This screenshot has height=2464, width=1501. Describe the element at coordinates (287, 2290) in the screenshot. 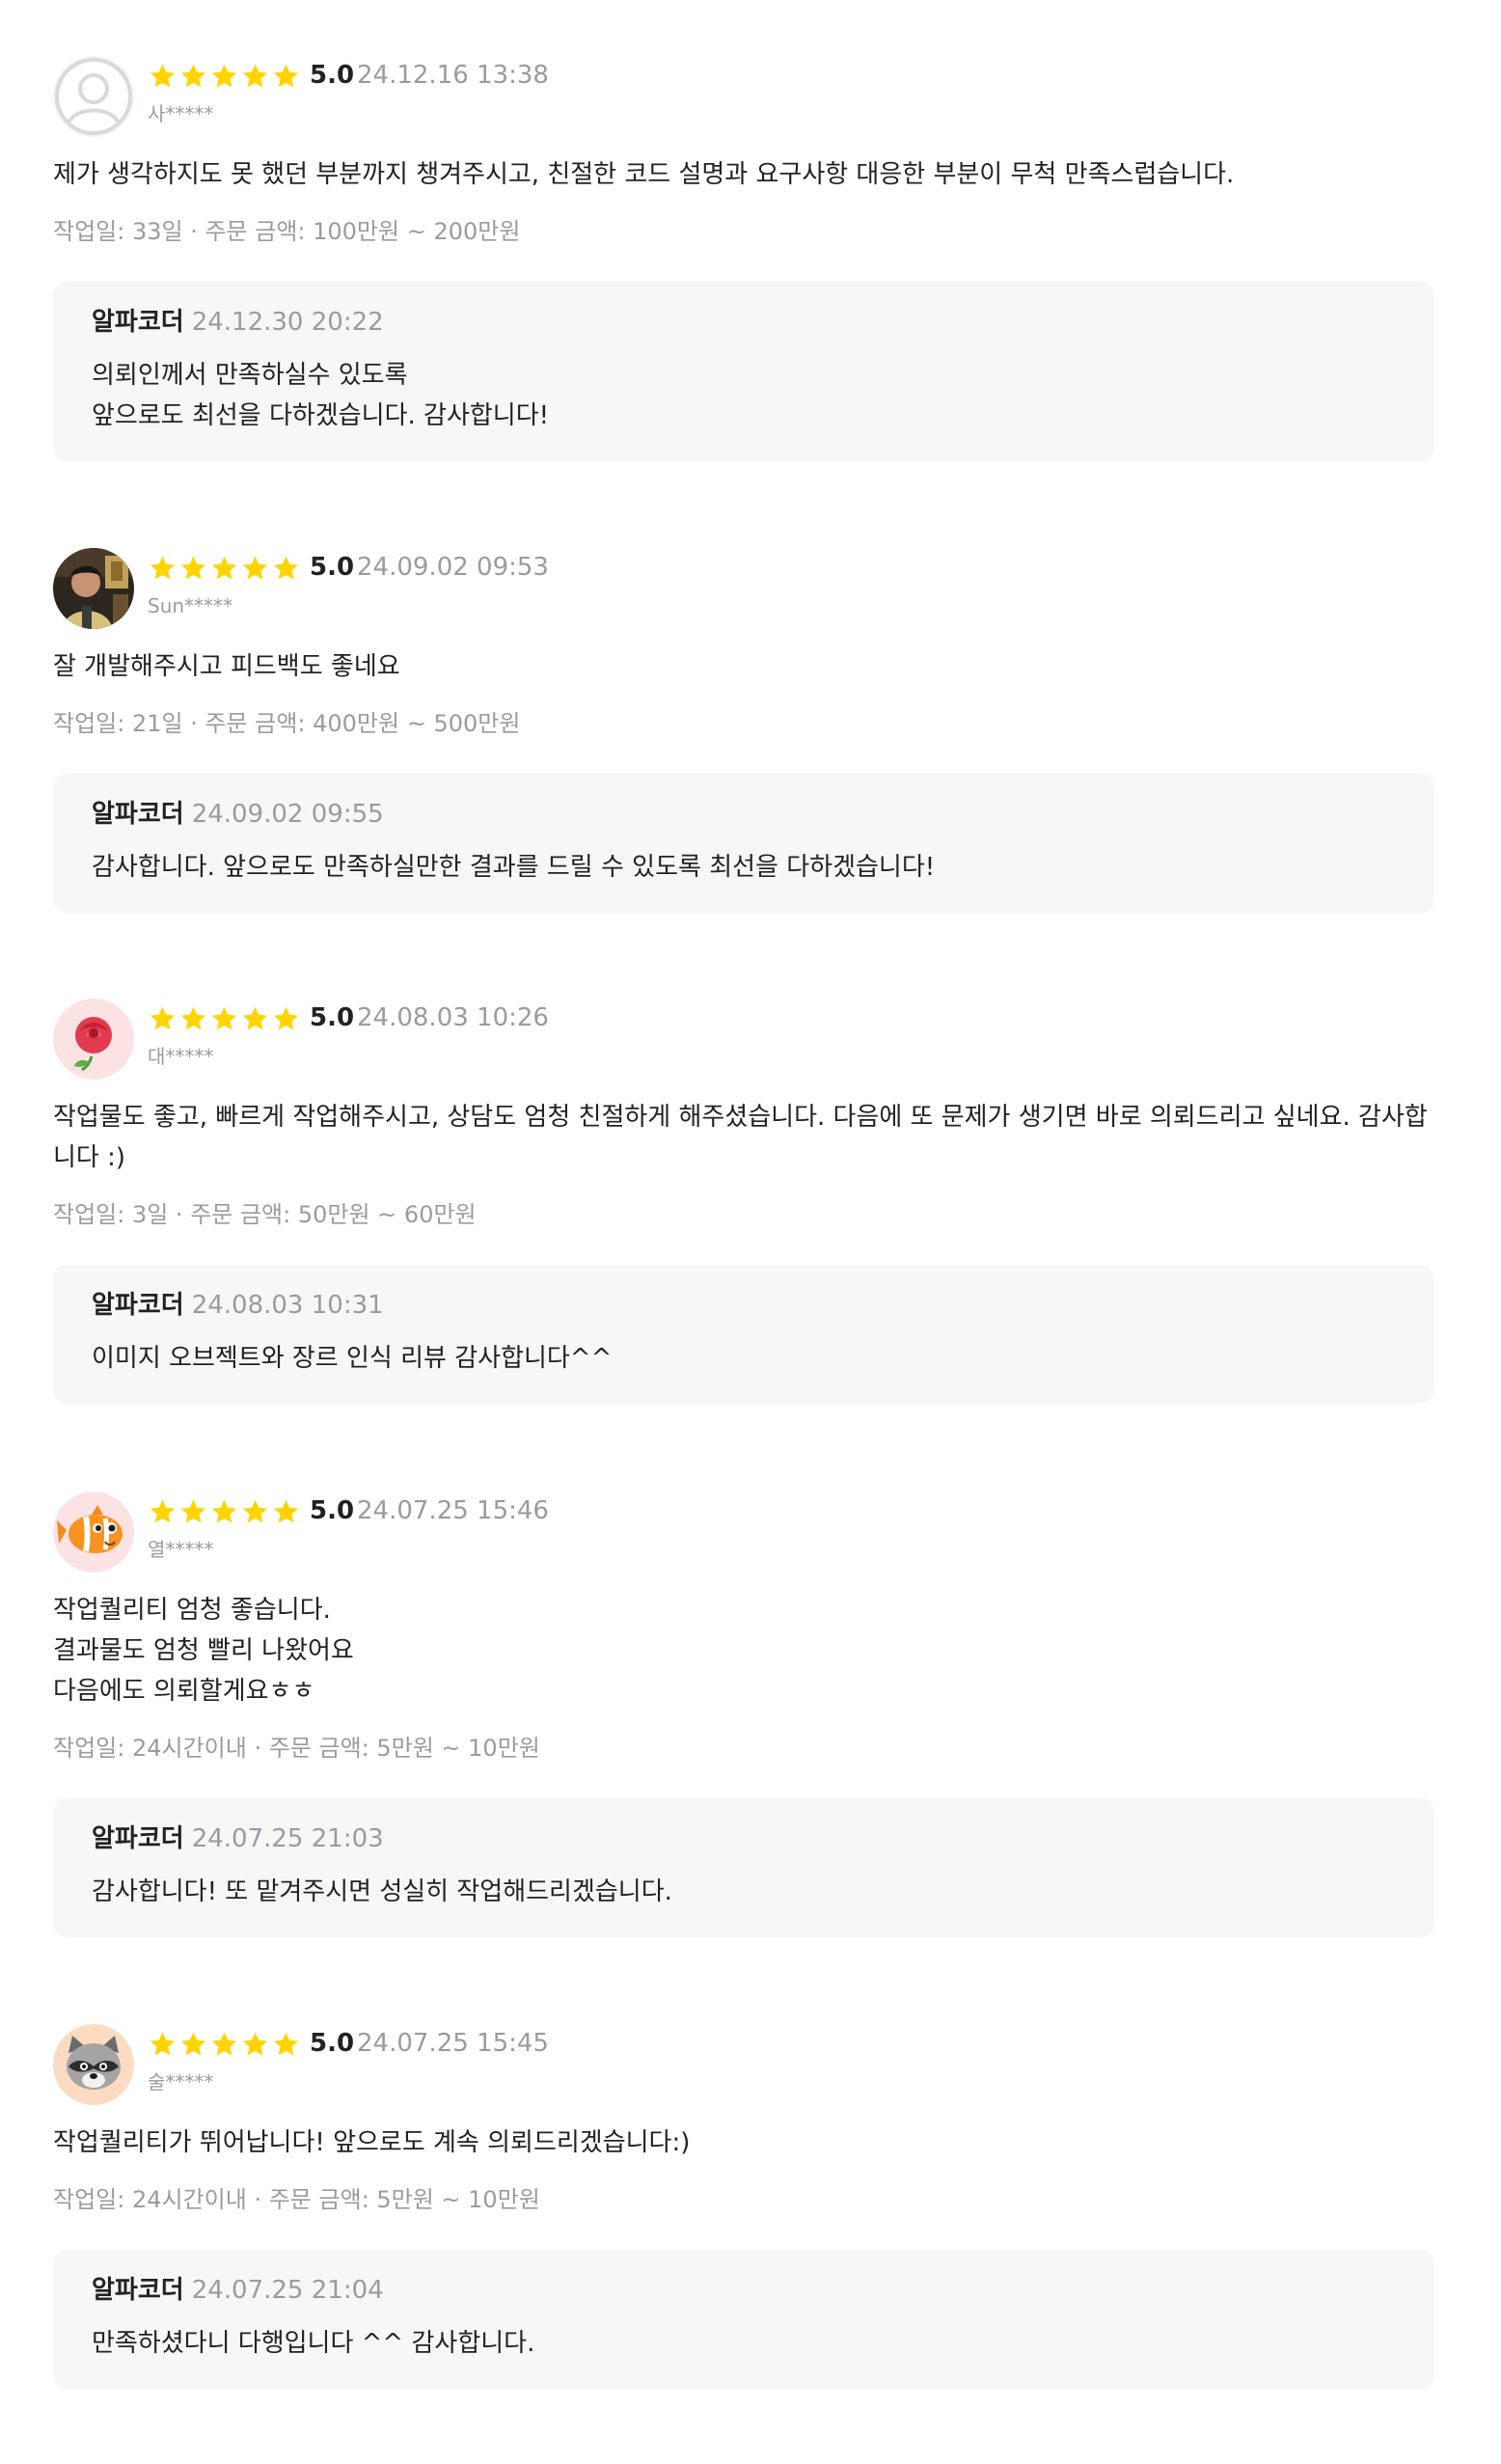

I see `reply-date: 24.07.25 21:04` at that location.